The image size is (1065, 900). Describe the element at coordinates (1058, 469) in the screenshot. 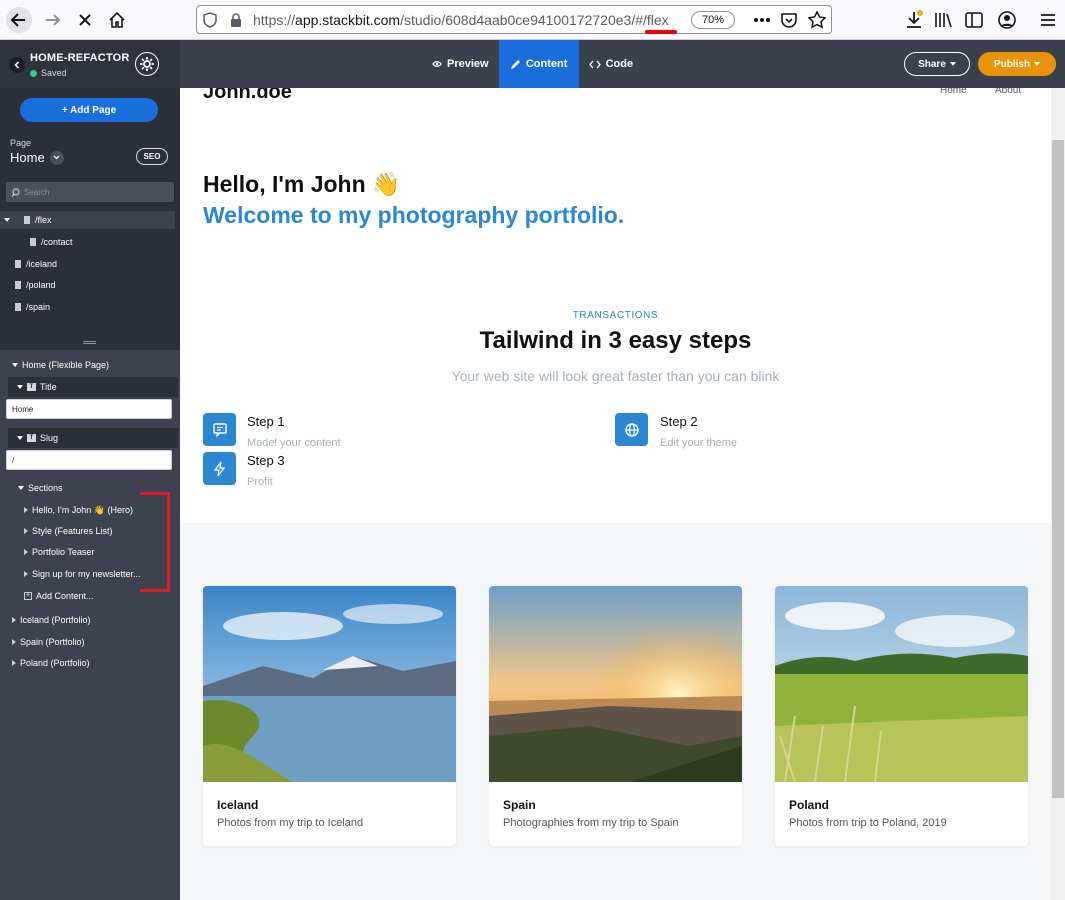

I see `preview-scrollbar-thumb` at that location.